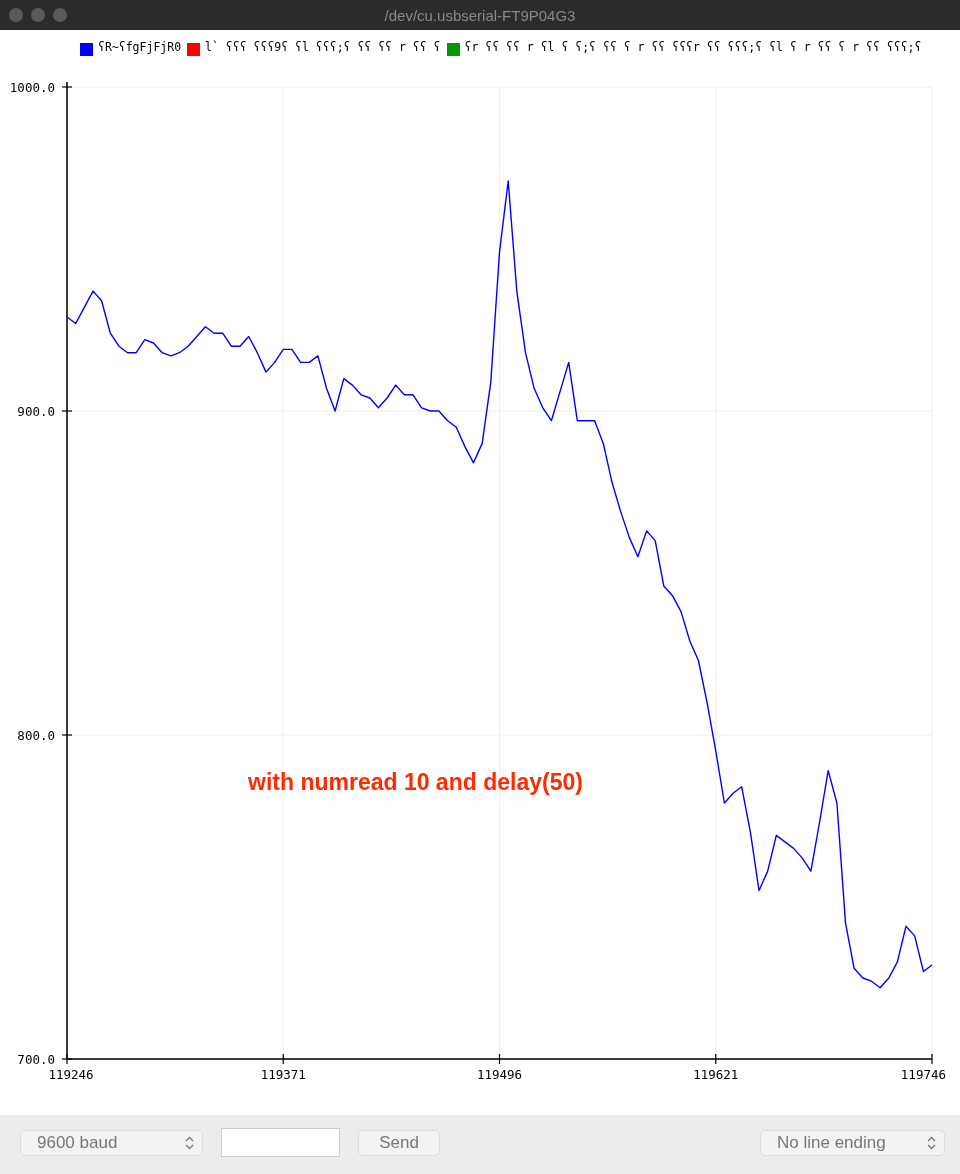 The image size is (960, 1174). I want to click on x-tick-label: 119746, so click(923, 1074).